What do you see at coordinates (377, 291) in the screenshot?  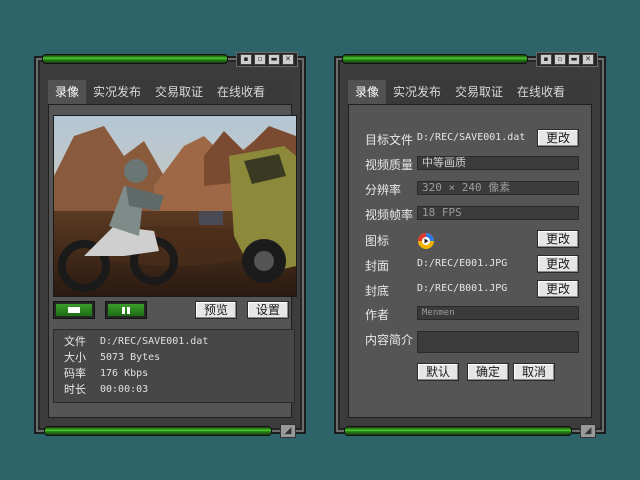 I see `back-cover-label: 封底` at bounding box center [377, 291].